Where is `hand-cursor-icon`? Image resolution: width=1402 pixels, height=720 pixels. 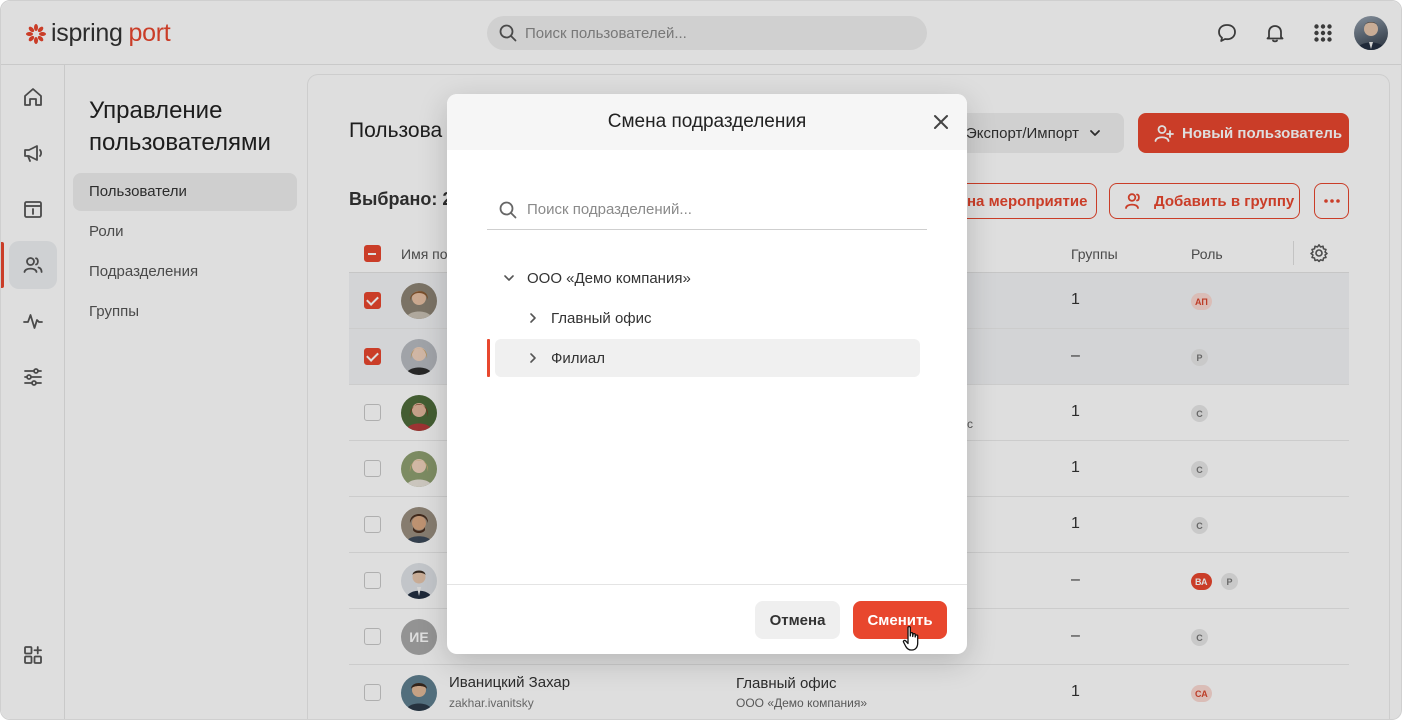
hand-cursor-icon is located at coordinates (910, 638).